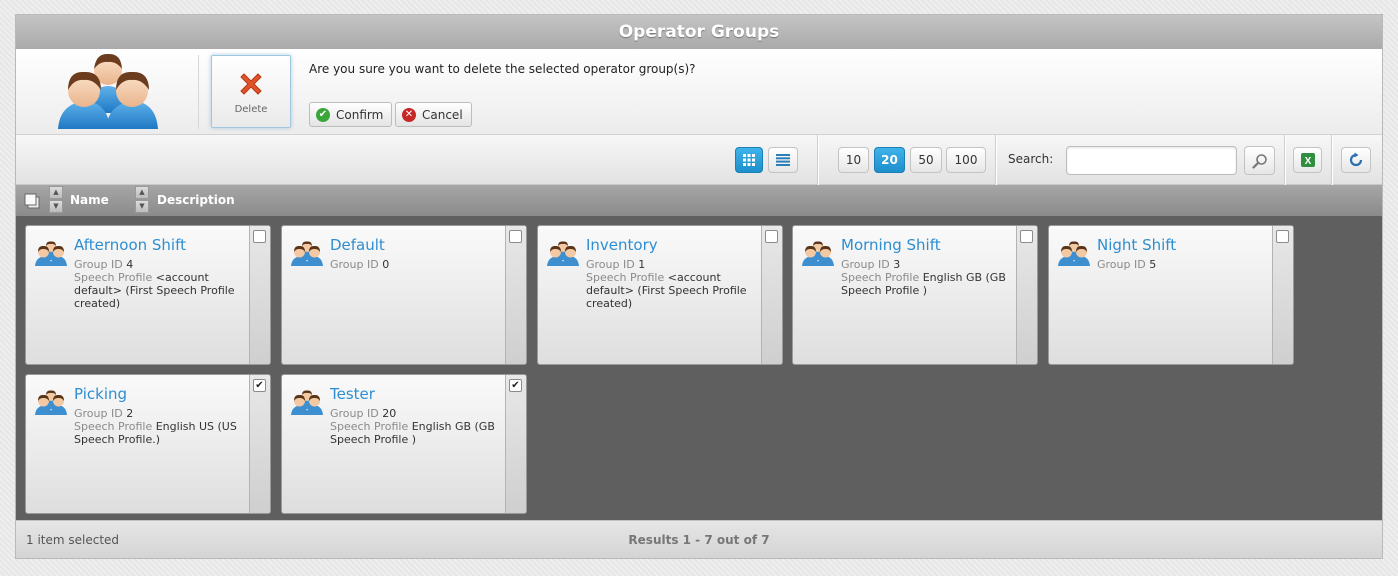  Describe the element at coordinates (352, 394) in the screenshot. I see `group-name: Tester` at that location.